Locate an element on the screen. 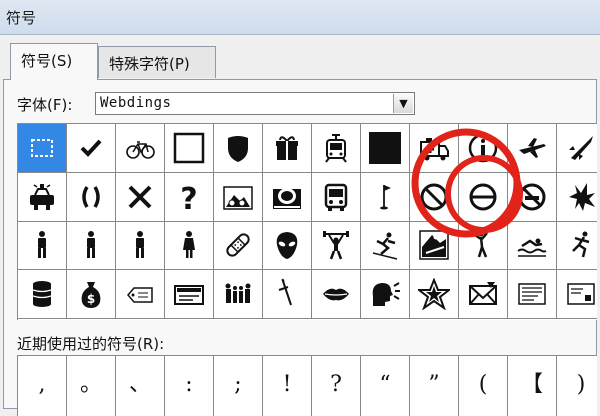 Image resolution: width=600 pixels, height=416 pixels. weightlifter-icon is located at coordinates (336, 245).